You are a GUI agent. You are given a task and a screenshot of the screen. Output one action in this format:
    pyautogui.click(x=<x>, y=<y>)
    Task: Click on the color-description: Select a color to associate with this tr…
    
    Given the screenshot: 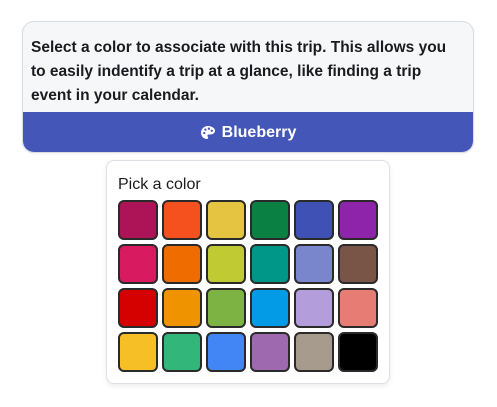 What is the action you would take?
    pyautogui.click(x=239, y=71)
    